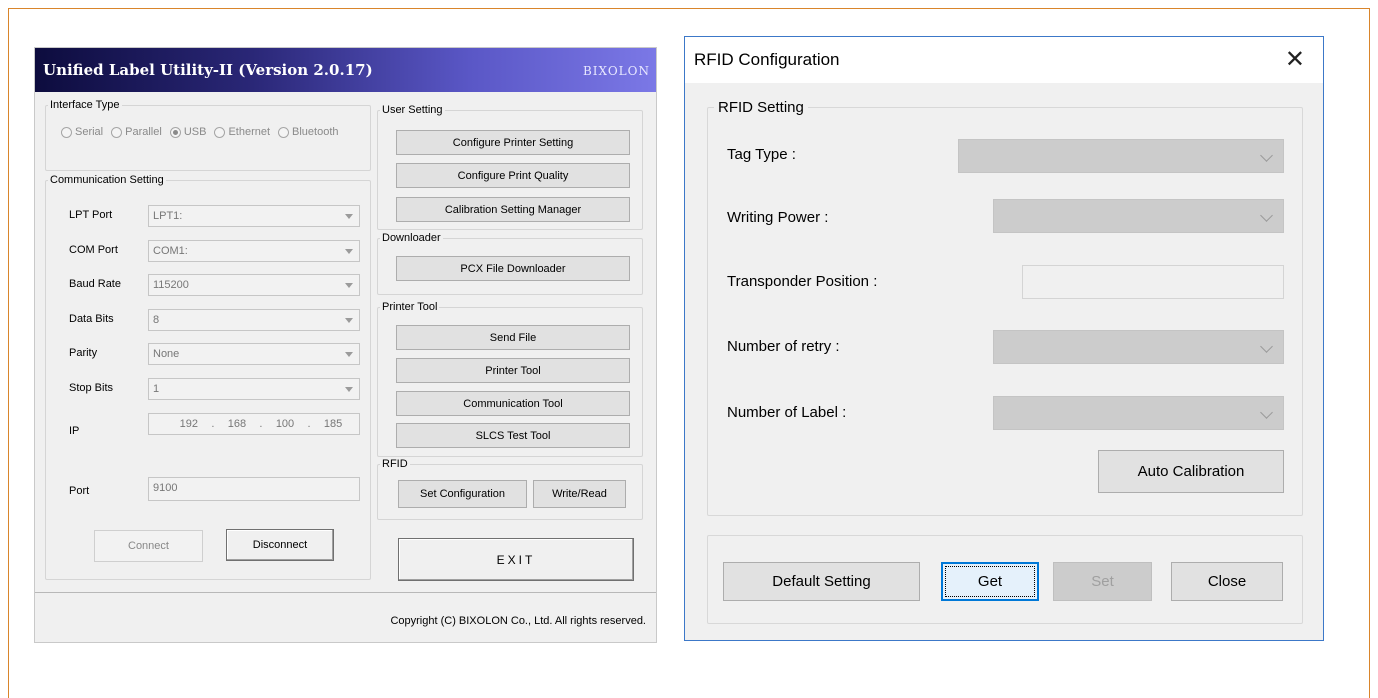  Describe the element at coordinates (1121, 156) in the screenshot. I see `tag-type-select` at that location.